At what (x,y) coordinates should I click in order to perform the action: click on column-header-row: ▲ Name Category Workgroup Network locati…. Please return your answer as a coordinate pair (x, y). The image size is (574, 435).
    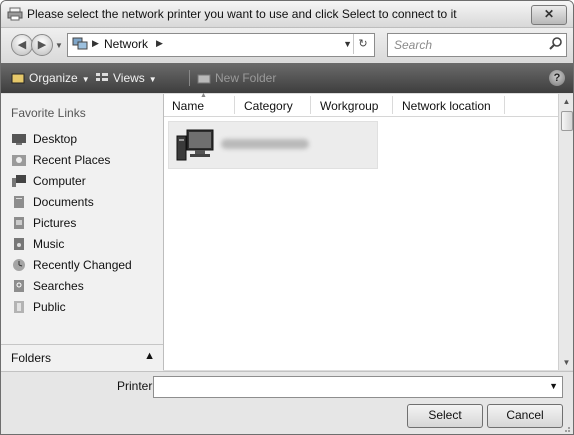
    Looking at the image, I should click on (361, 104).